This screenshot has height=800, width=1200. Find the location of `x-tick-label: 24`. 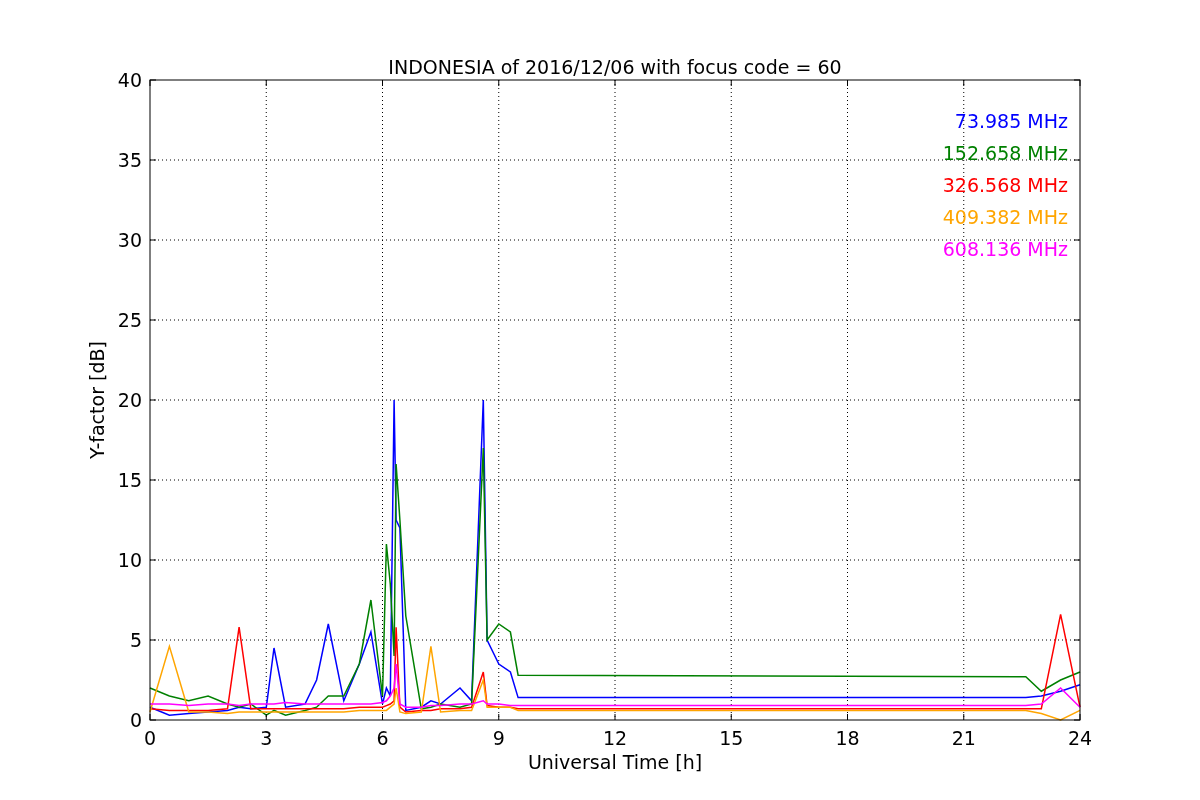

x-tick-label: 24 is located at coordinates (1080, 738).